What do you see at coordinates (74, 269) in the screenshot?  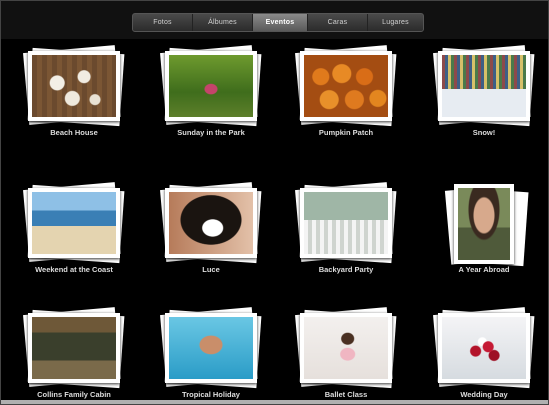 I see `event-title: Weekend at the Coast` at bounding box center [74, 269].